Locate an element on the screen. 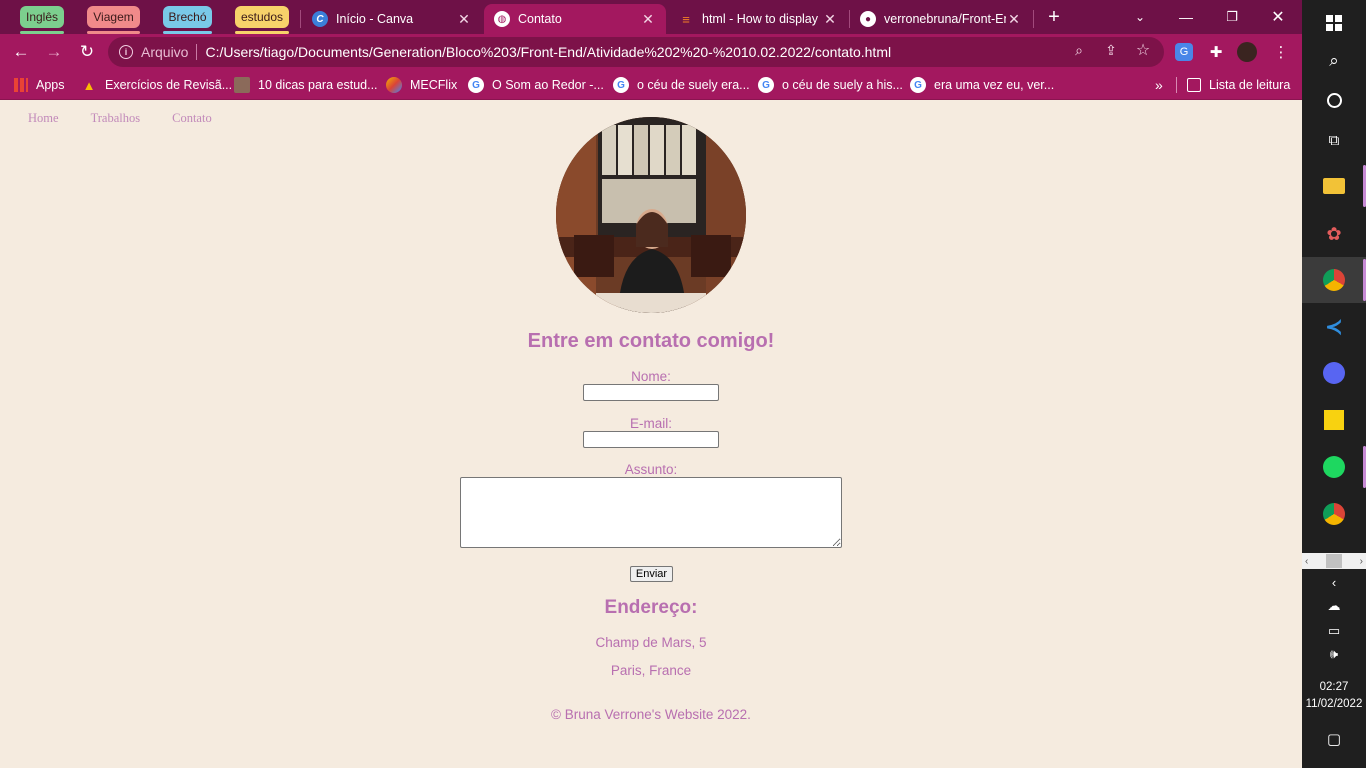 This screenshot has height=768, width=1366. profile-avatar is located at coordinates (1247, 52).